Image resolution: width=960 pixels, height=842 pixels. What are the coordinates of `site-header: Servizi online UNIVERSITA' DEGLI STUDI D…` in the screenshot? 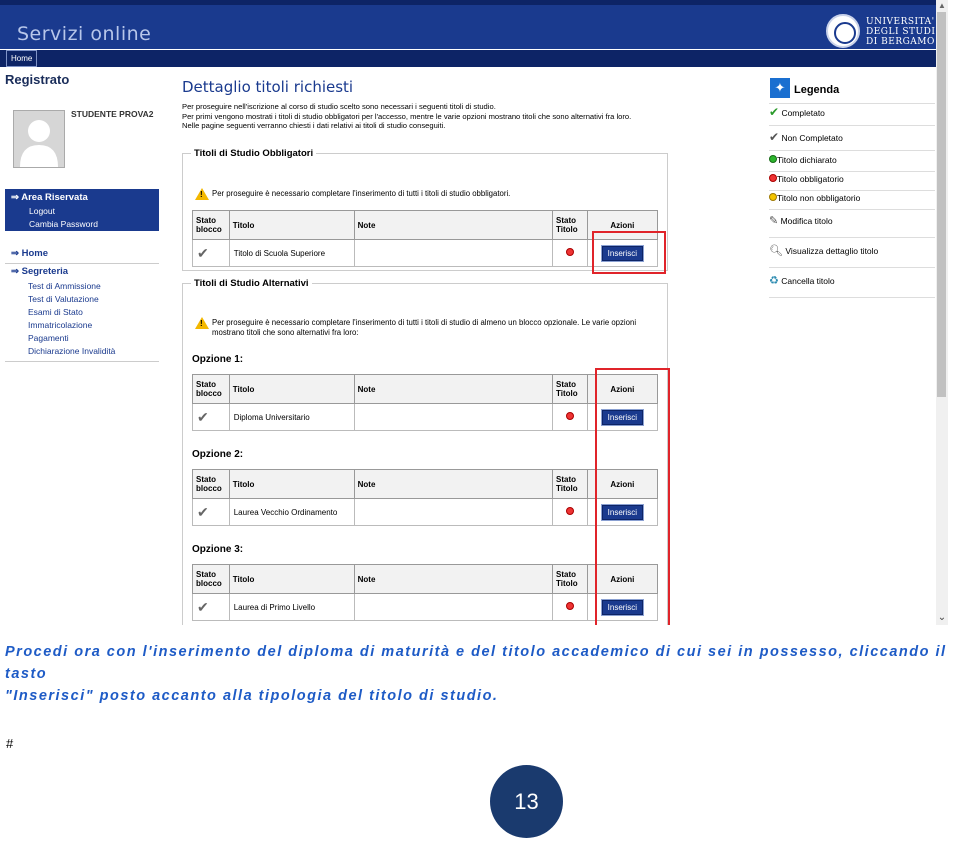 It's located at (468, 24).